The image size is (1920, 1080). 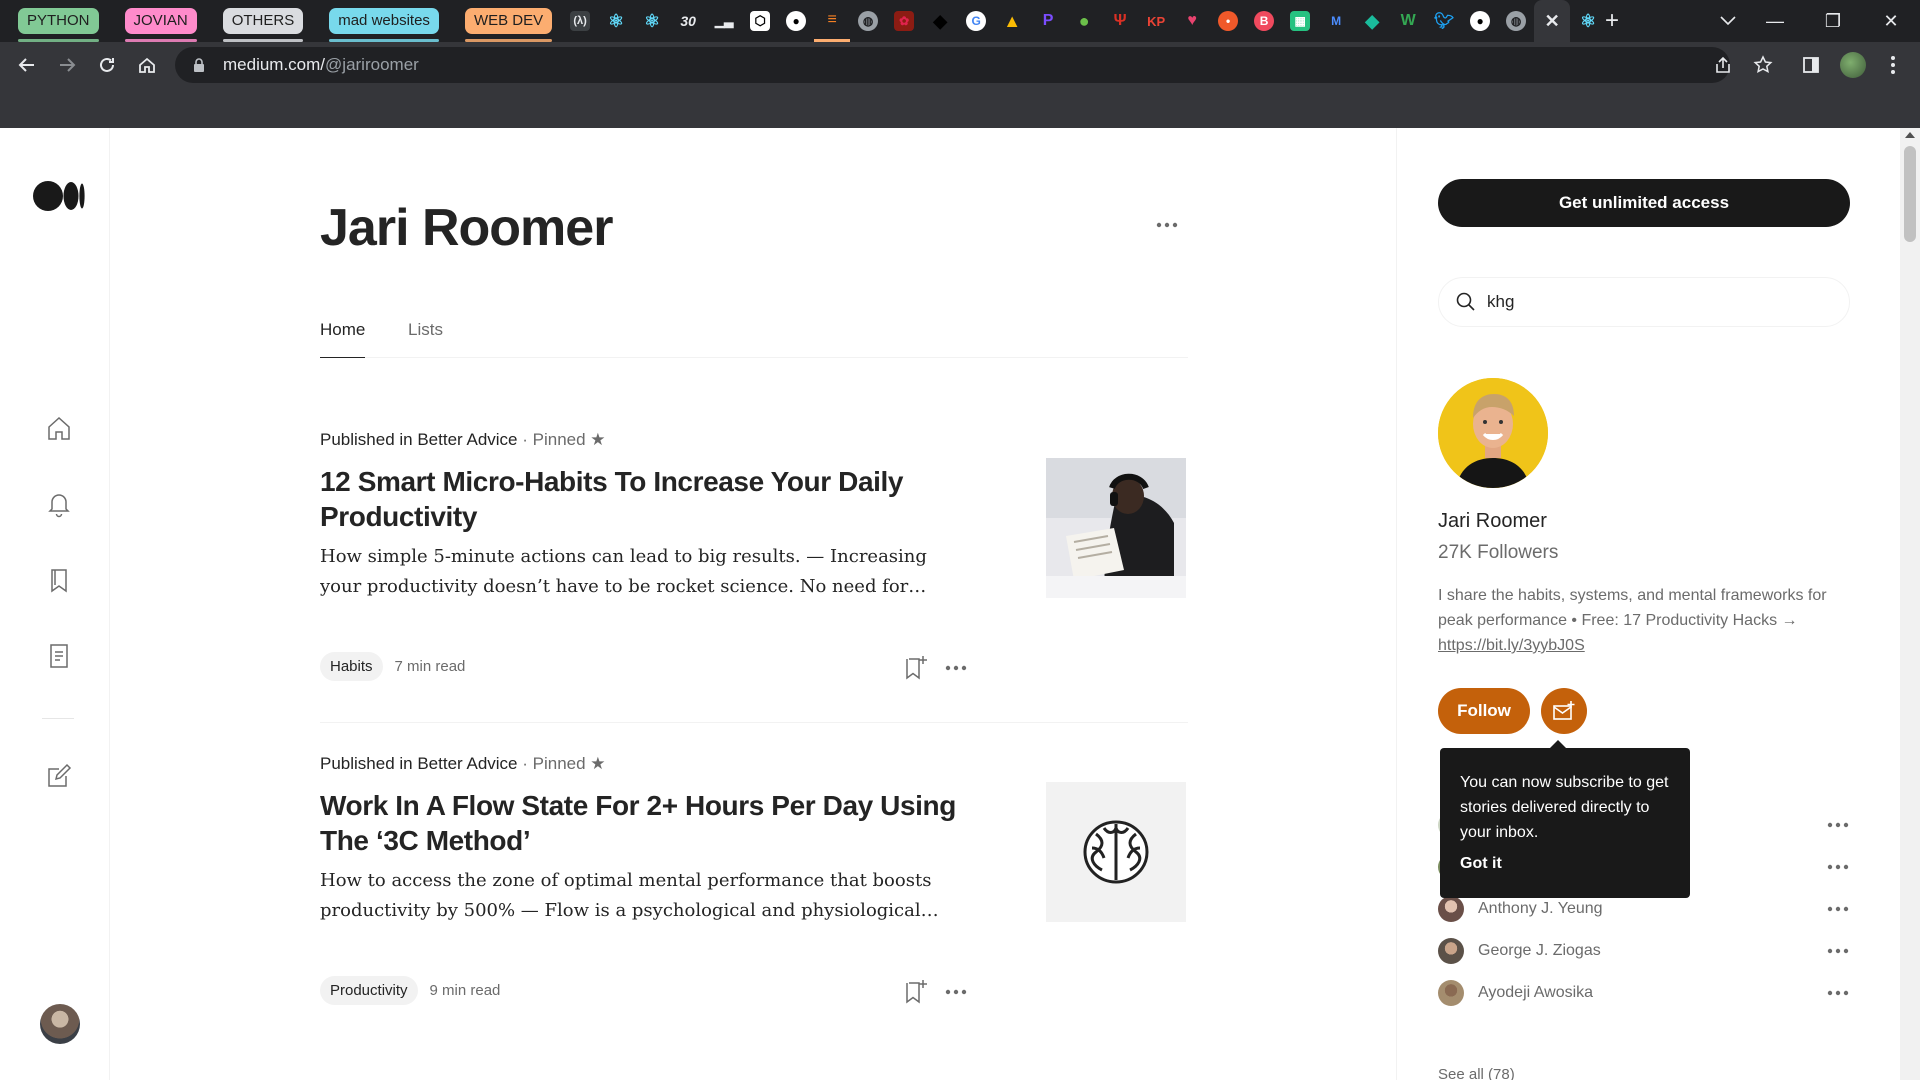 I want to click on tab-pycharm: P, so click(x=1048, y=21).